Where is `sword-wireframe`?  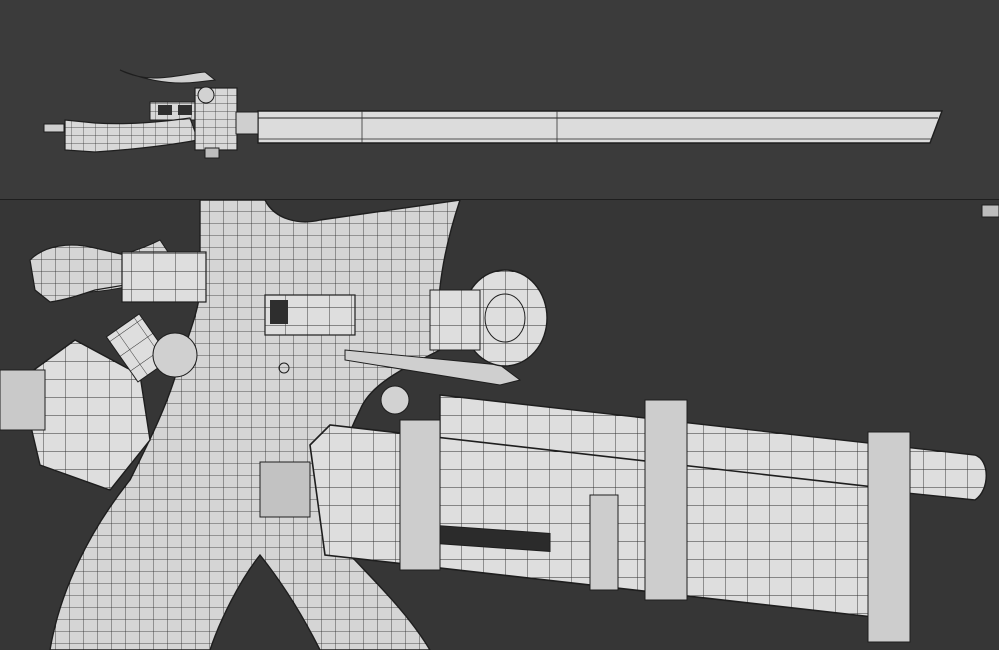 sword-wireframe is located at coordinates (493, 114).